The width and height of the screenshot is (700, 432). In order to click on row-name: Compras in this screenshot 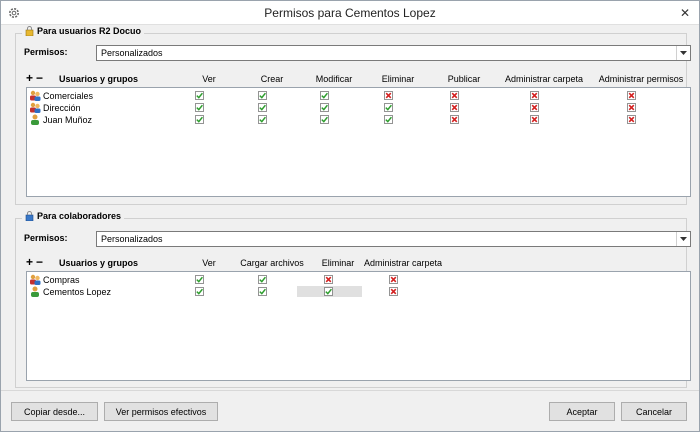, I will do `click(61, 280)`.